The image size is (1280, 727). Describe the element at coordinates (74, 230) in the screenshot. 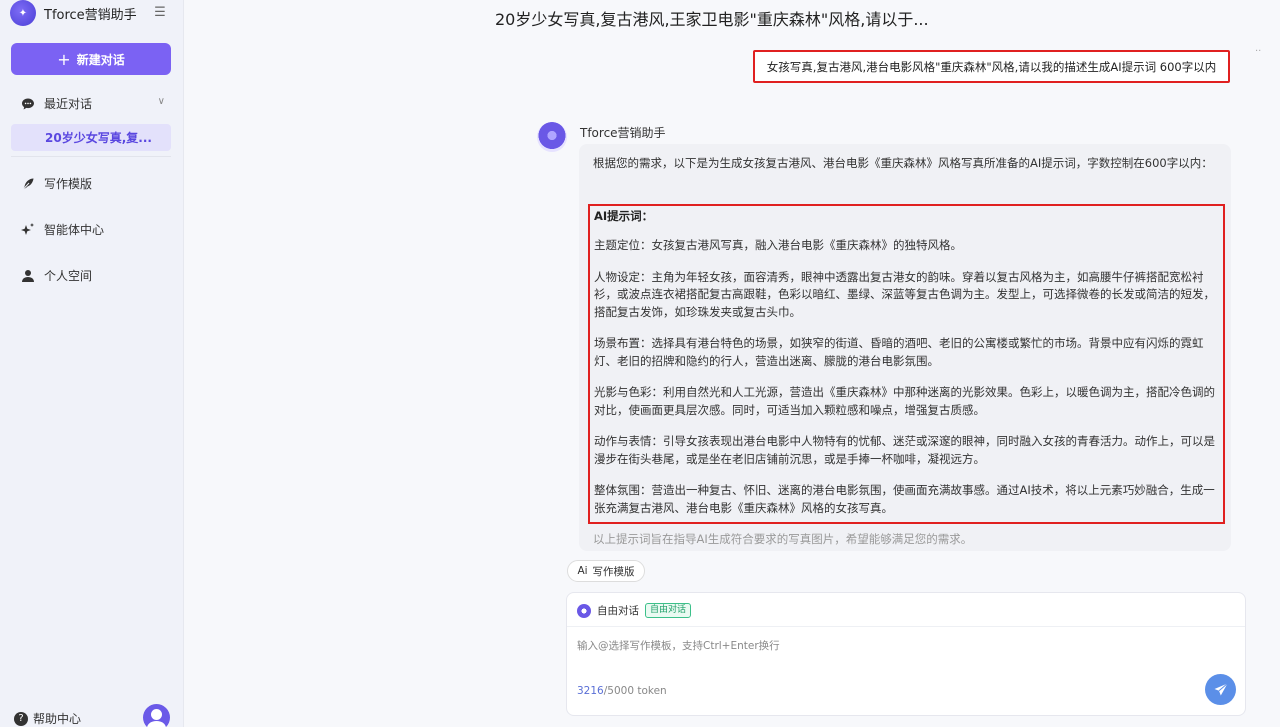

I see `sidebar-item-label: 智能体中心` at that location.